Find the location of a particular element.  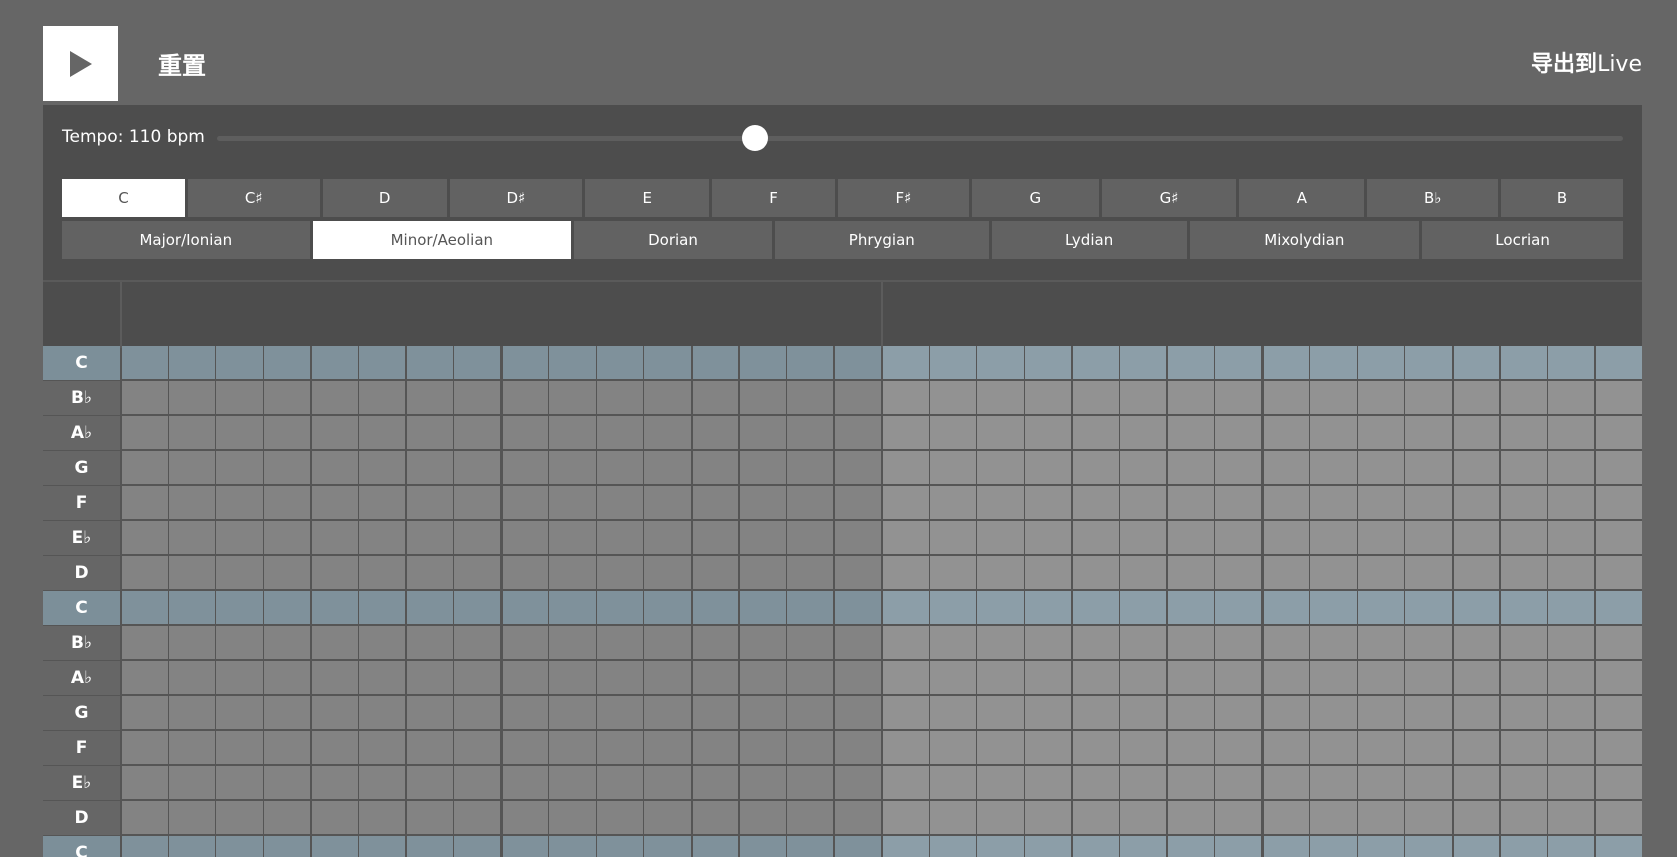

tempo-slider is located at coordinates (920, 138).